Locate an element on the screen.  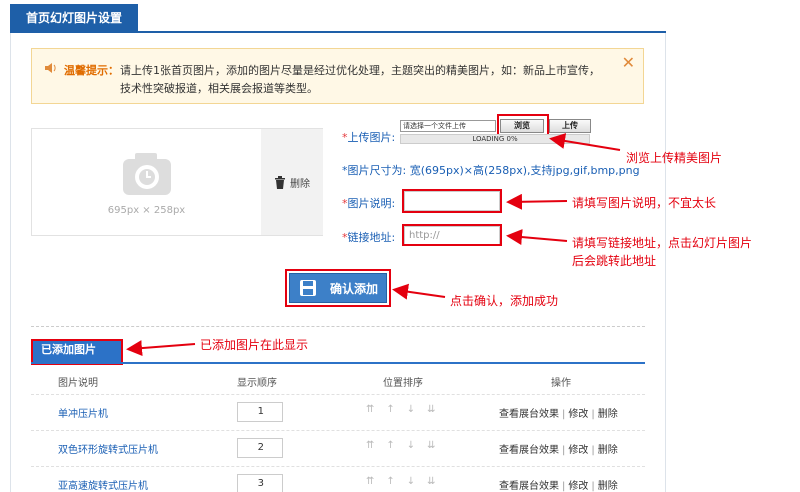
arrow-link is located at coordinates (537, 237).